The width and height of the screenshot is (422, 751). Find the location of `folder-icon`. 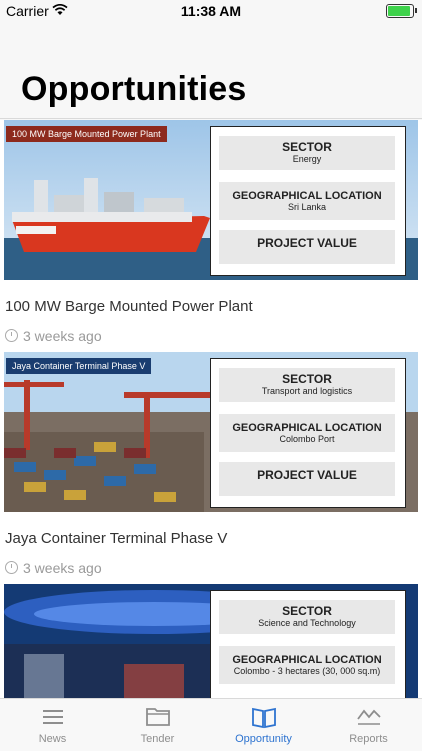

folder-icon is located at coordinates (157, 714).